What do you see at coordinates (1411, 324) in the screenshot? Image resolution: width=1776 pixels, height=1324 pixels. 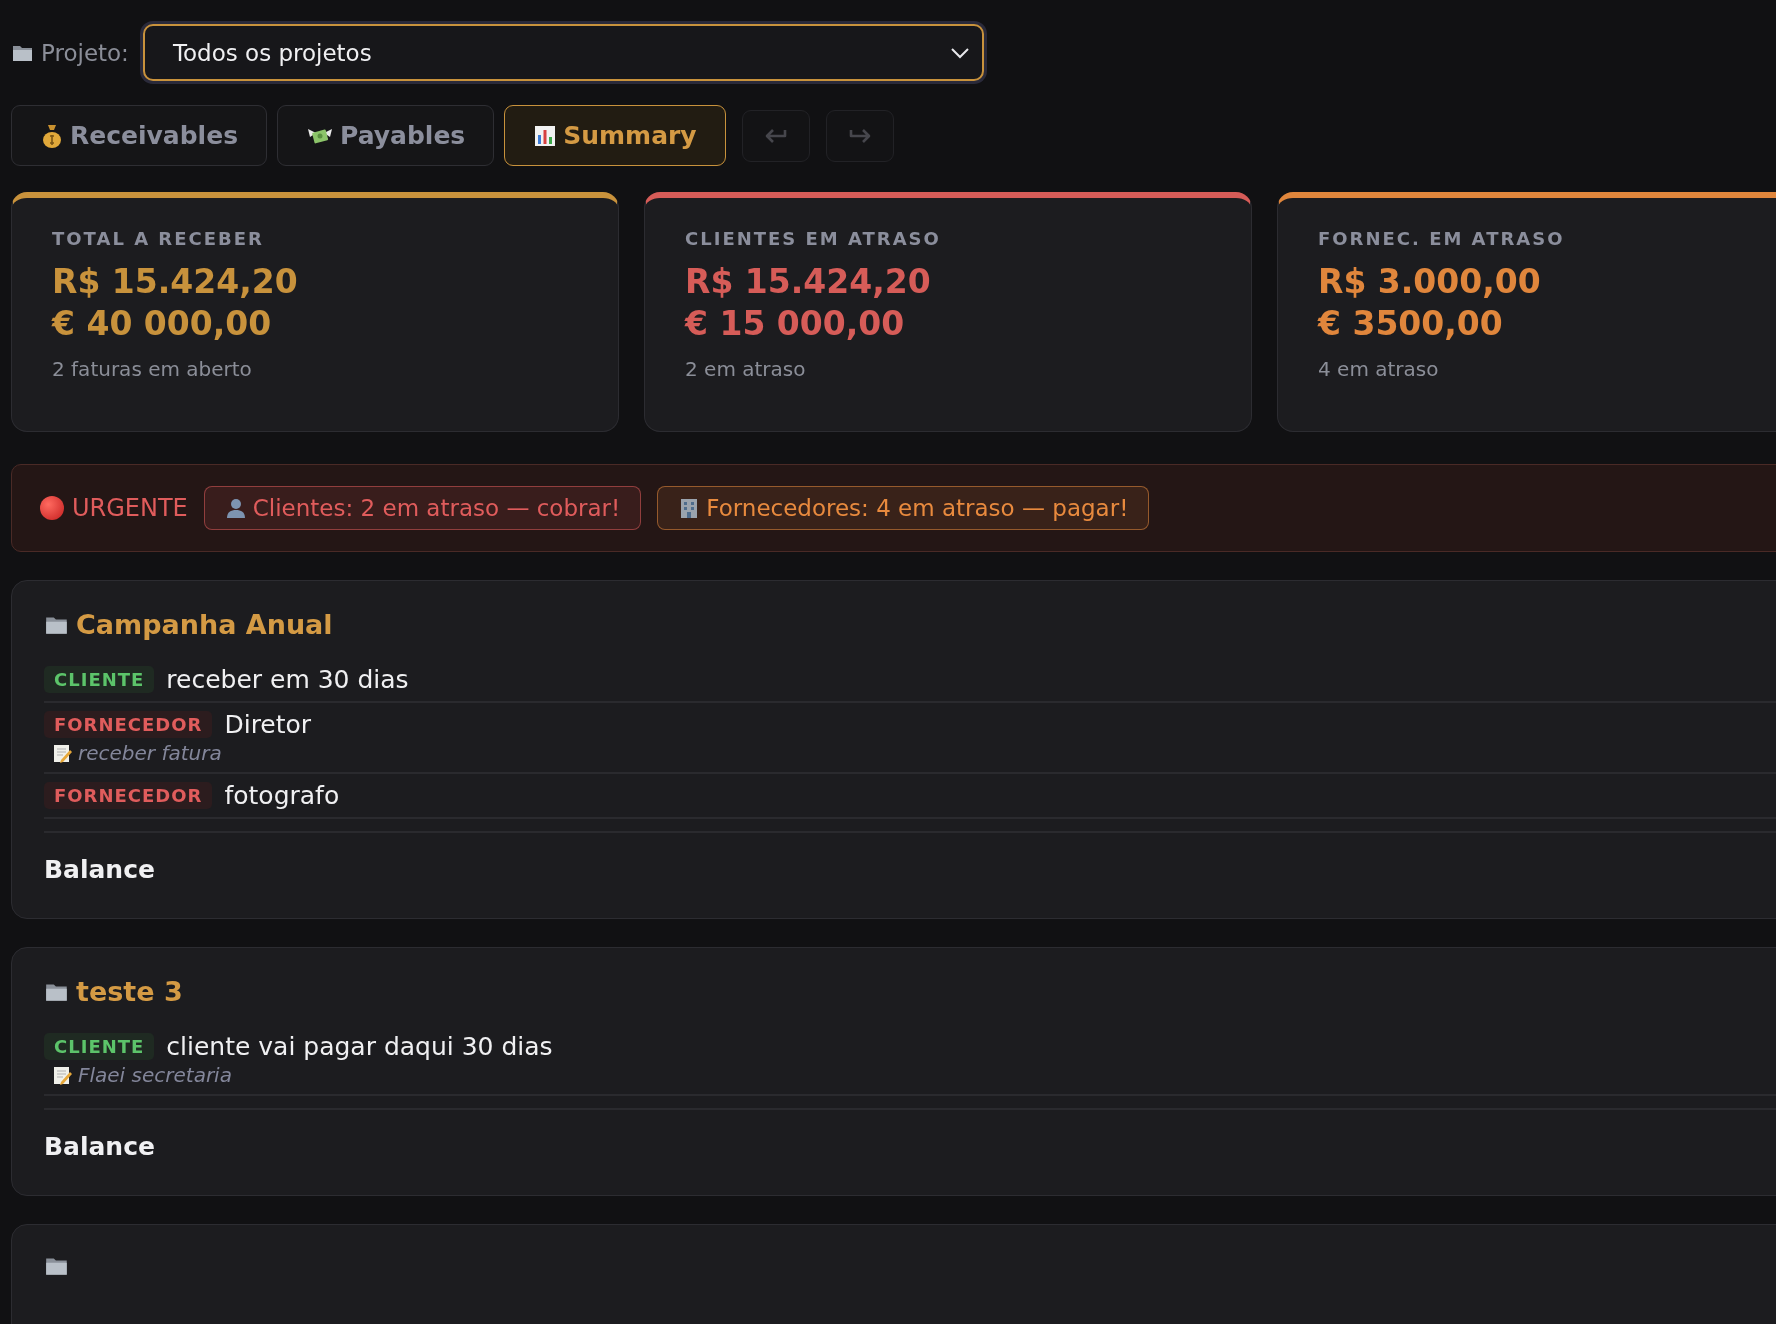 I see `amount: € 3500,00` at bounding box center [1411, 324].